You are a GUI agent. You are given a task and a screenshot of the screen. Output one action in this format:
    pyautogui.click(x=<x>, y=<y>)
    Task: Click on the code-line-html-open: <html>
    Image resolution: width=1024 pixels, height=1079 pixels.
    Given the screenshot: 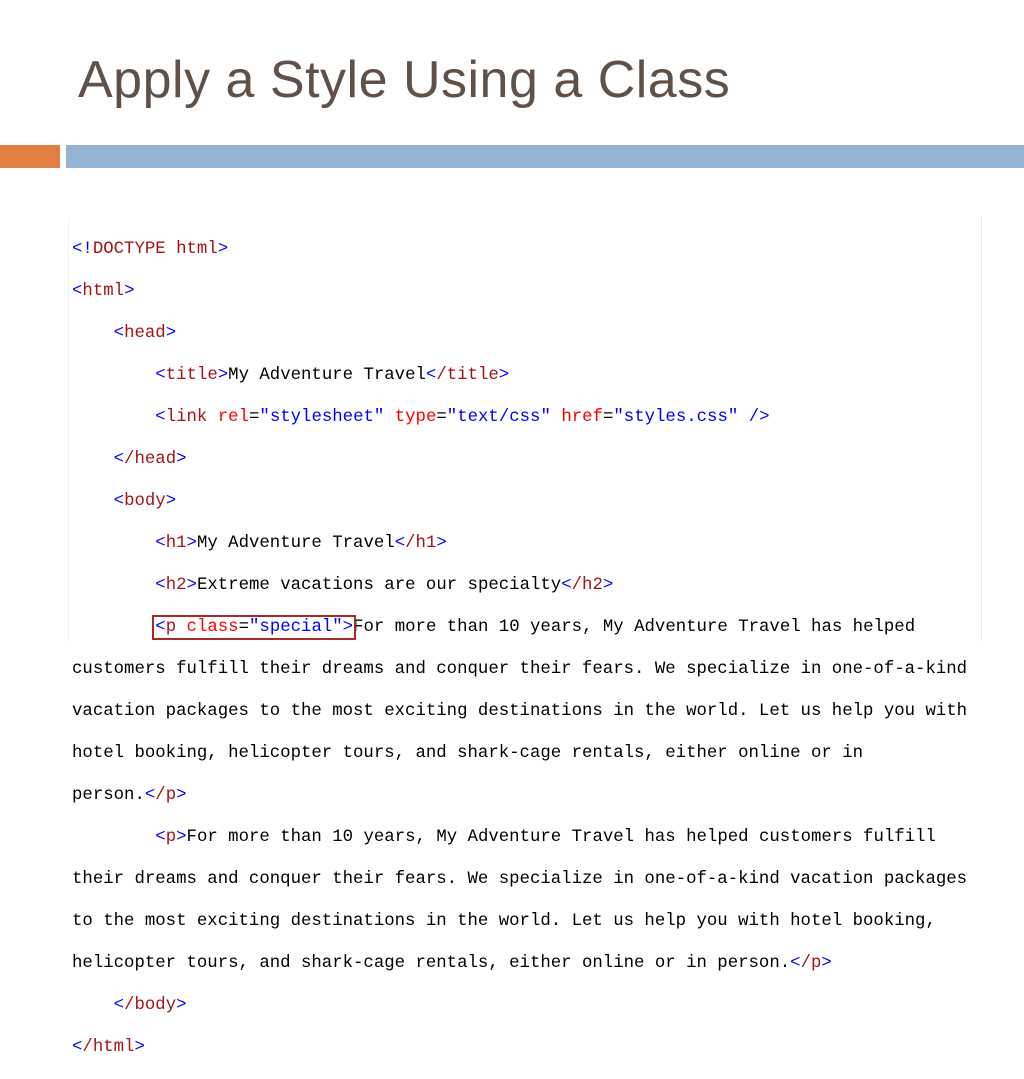 What is the action you would take?
    pyautogui.click(x=103, y=291)
    